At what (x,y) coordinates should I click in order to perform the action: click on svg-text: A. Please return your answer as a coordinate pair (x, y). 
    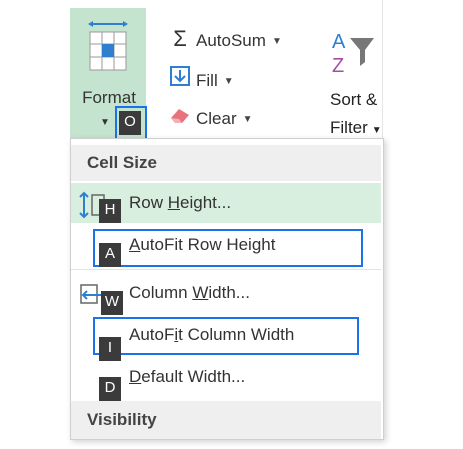
    Looking at the image, I should click on (339, 42).